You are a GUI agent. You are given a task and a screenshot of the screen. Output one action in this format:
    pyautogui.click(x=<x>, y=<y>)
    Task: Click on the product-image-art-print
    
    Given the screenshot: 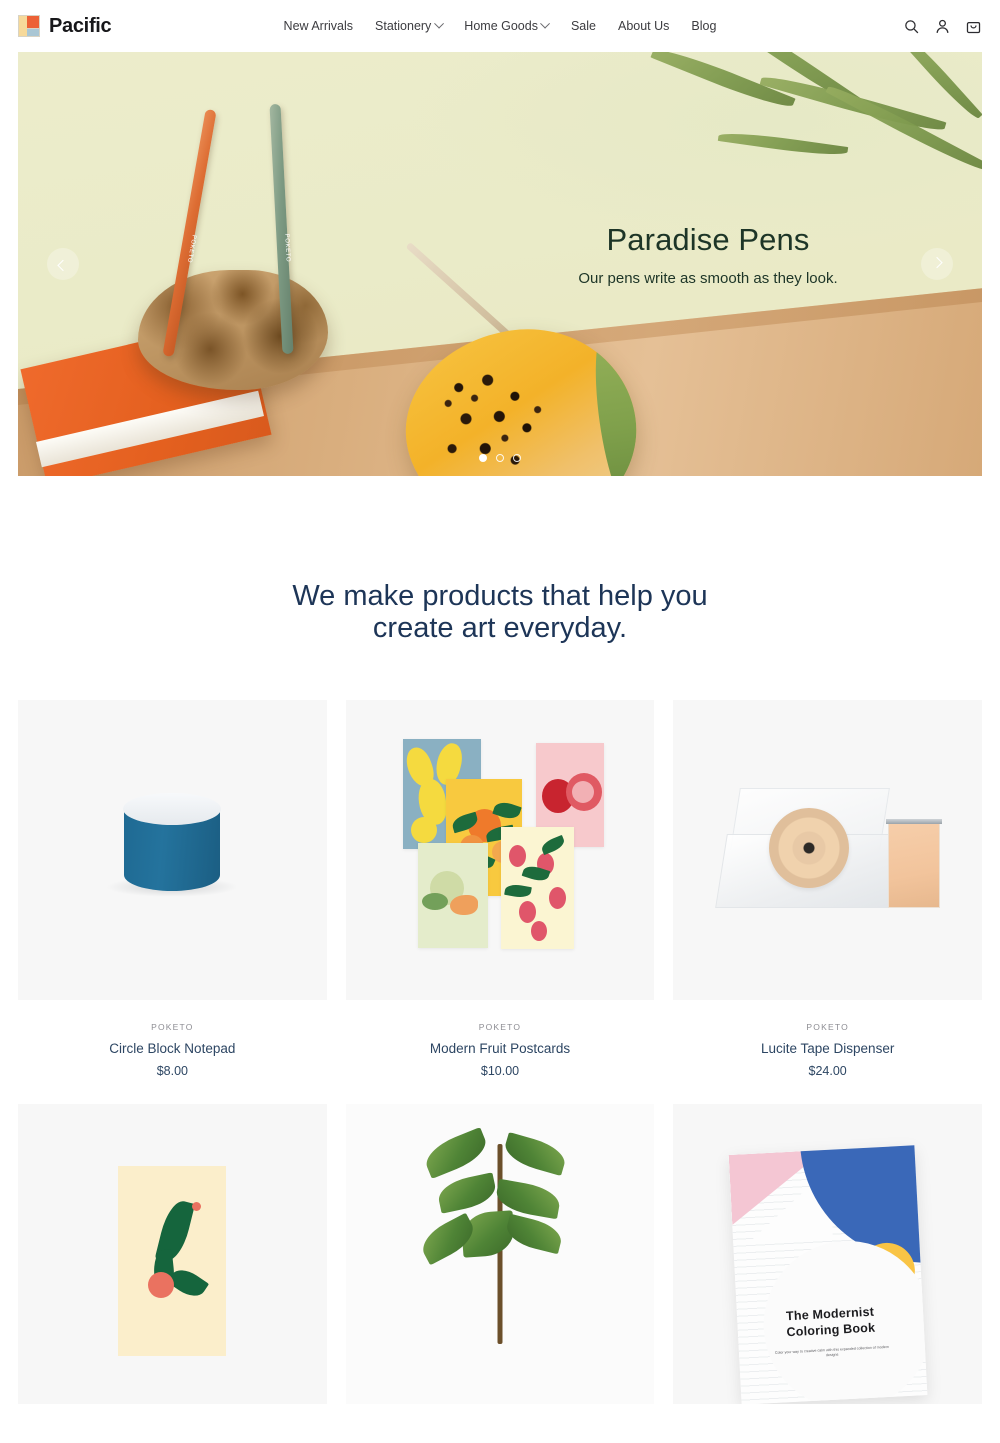 What is the action you would take?
    pyautogui.click(x=172, y=1253)
    